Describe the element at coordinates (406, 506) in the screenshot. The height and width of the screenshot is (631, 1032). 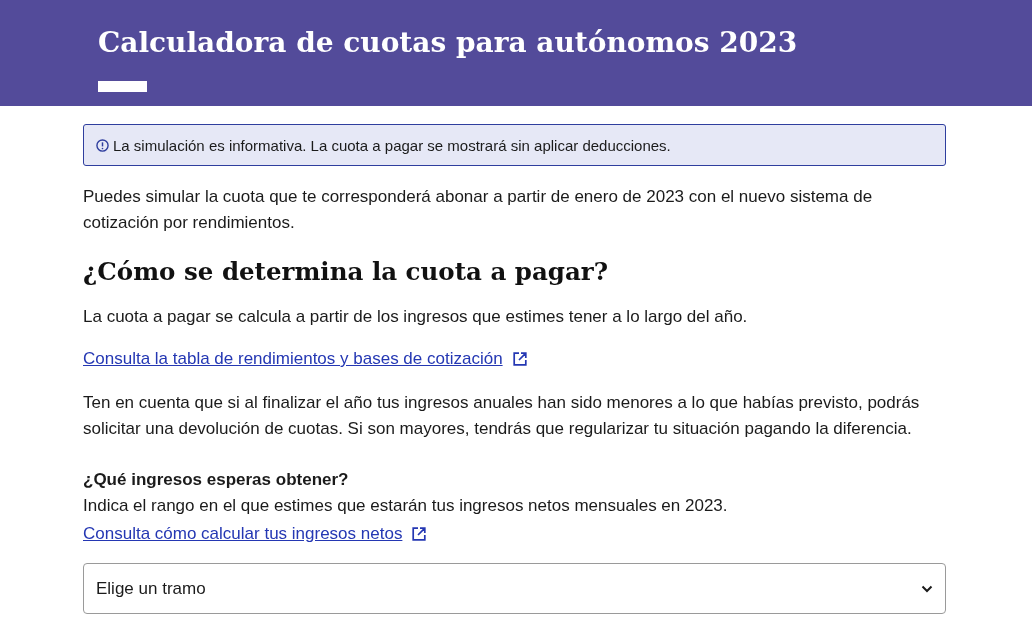
I see `hint-text: Indica el rango en el que estimes que estarán tus ingresos netos mensuales en 2023.` at that location.